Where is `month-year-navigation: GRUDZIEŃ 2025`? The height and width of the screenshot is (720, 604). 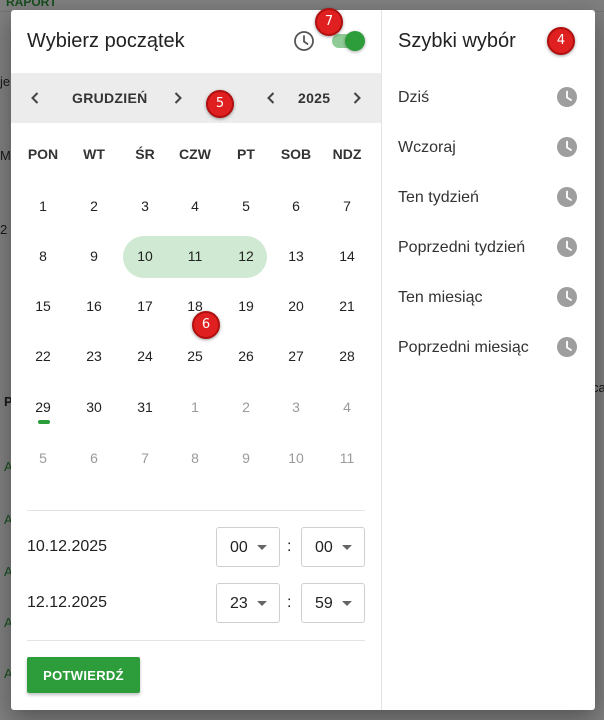
month-year-navigation: GRUDZIEŃ 2025 is located at coordinates (196, 98).